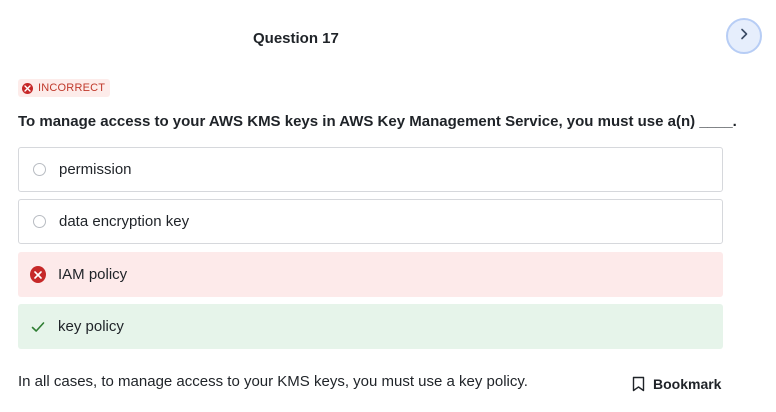 This screenshot has width=776, height=412. I want to click on next-question-button, so click(744, 36).